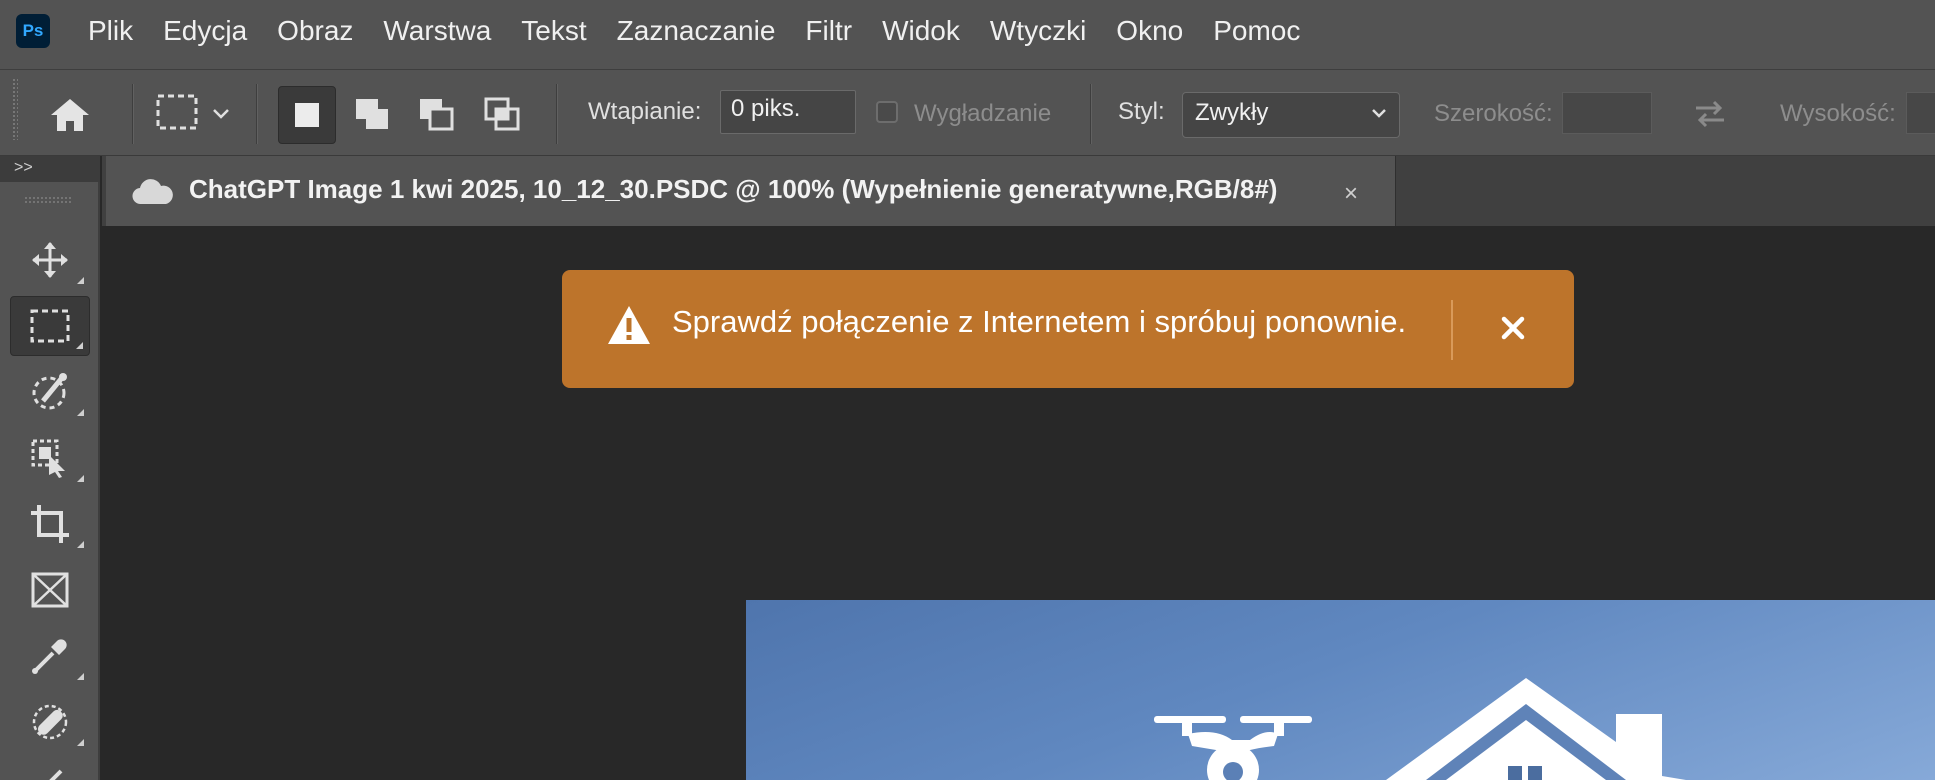 Image resolution: width=1935 pixels, height=780 pixels. I want to click on tools-collapse-toggle: >>, so click(50, 169).